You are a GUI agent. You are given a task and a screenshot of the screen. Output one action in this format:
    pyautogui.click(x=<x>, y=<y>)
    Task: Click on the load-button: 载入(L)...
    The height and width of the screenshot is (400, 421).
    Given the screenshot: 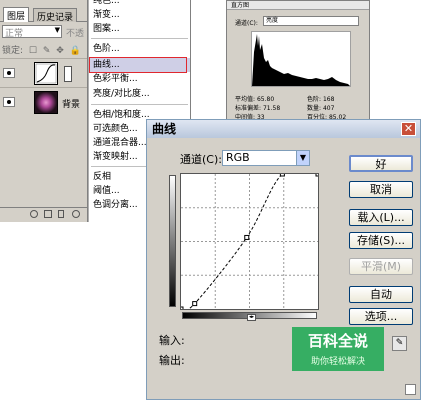 What is the action you would take?
    pyautogui.click(x=381, y=217)
    